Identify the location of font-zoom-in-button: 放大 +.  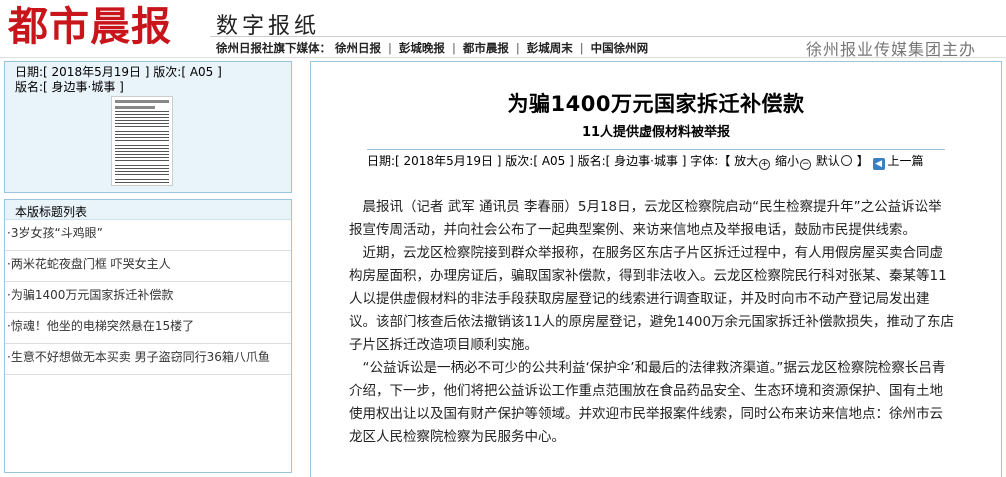
(752, 161).